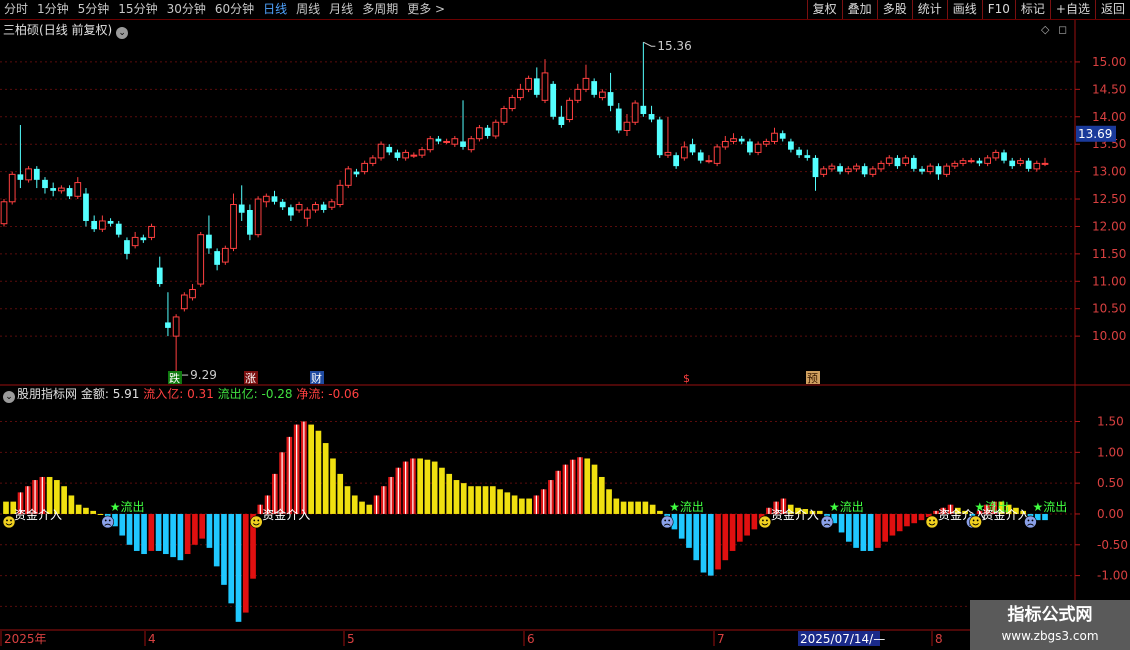  What do you see at coordinates (308, 9) in the screenshot?
I see `period-tab-7: 周线` at bounding box center [308, 9].